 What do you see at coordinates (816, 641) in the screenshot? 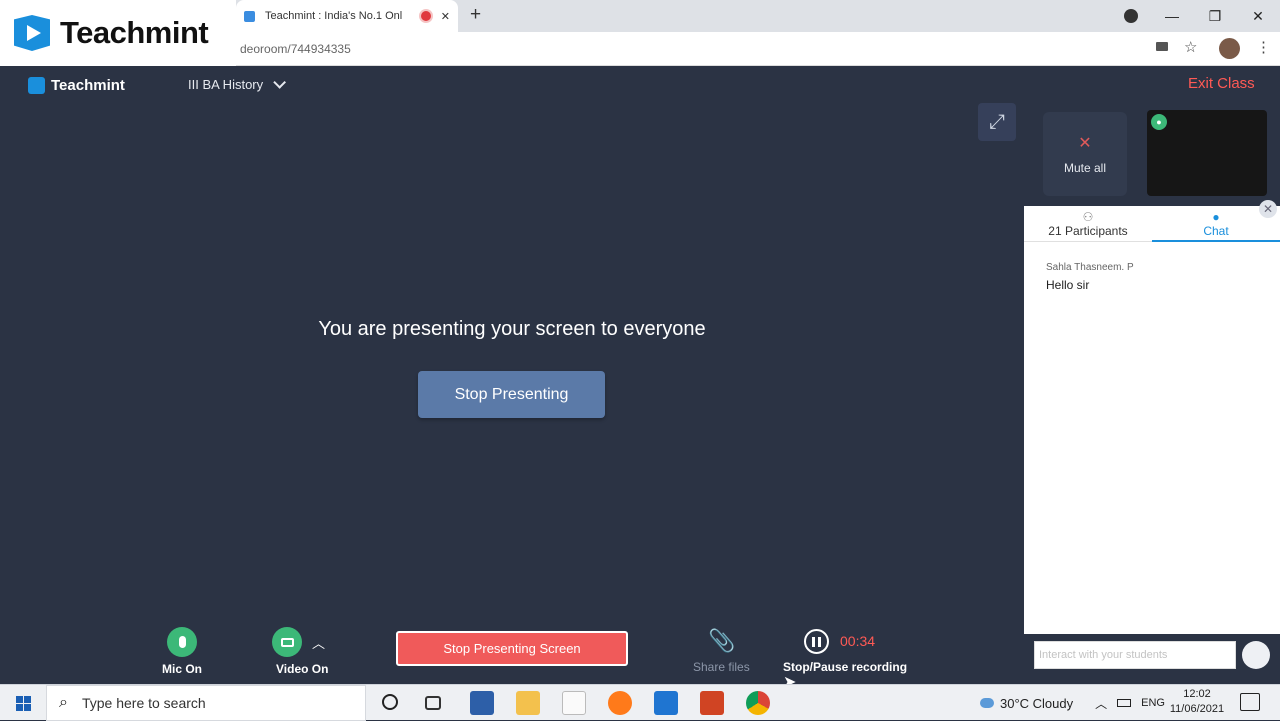
I see `pause-recording-icon` at bounding box center [816, 641].